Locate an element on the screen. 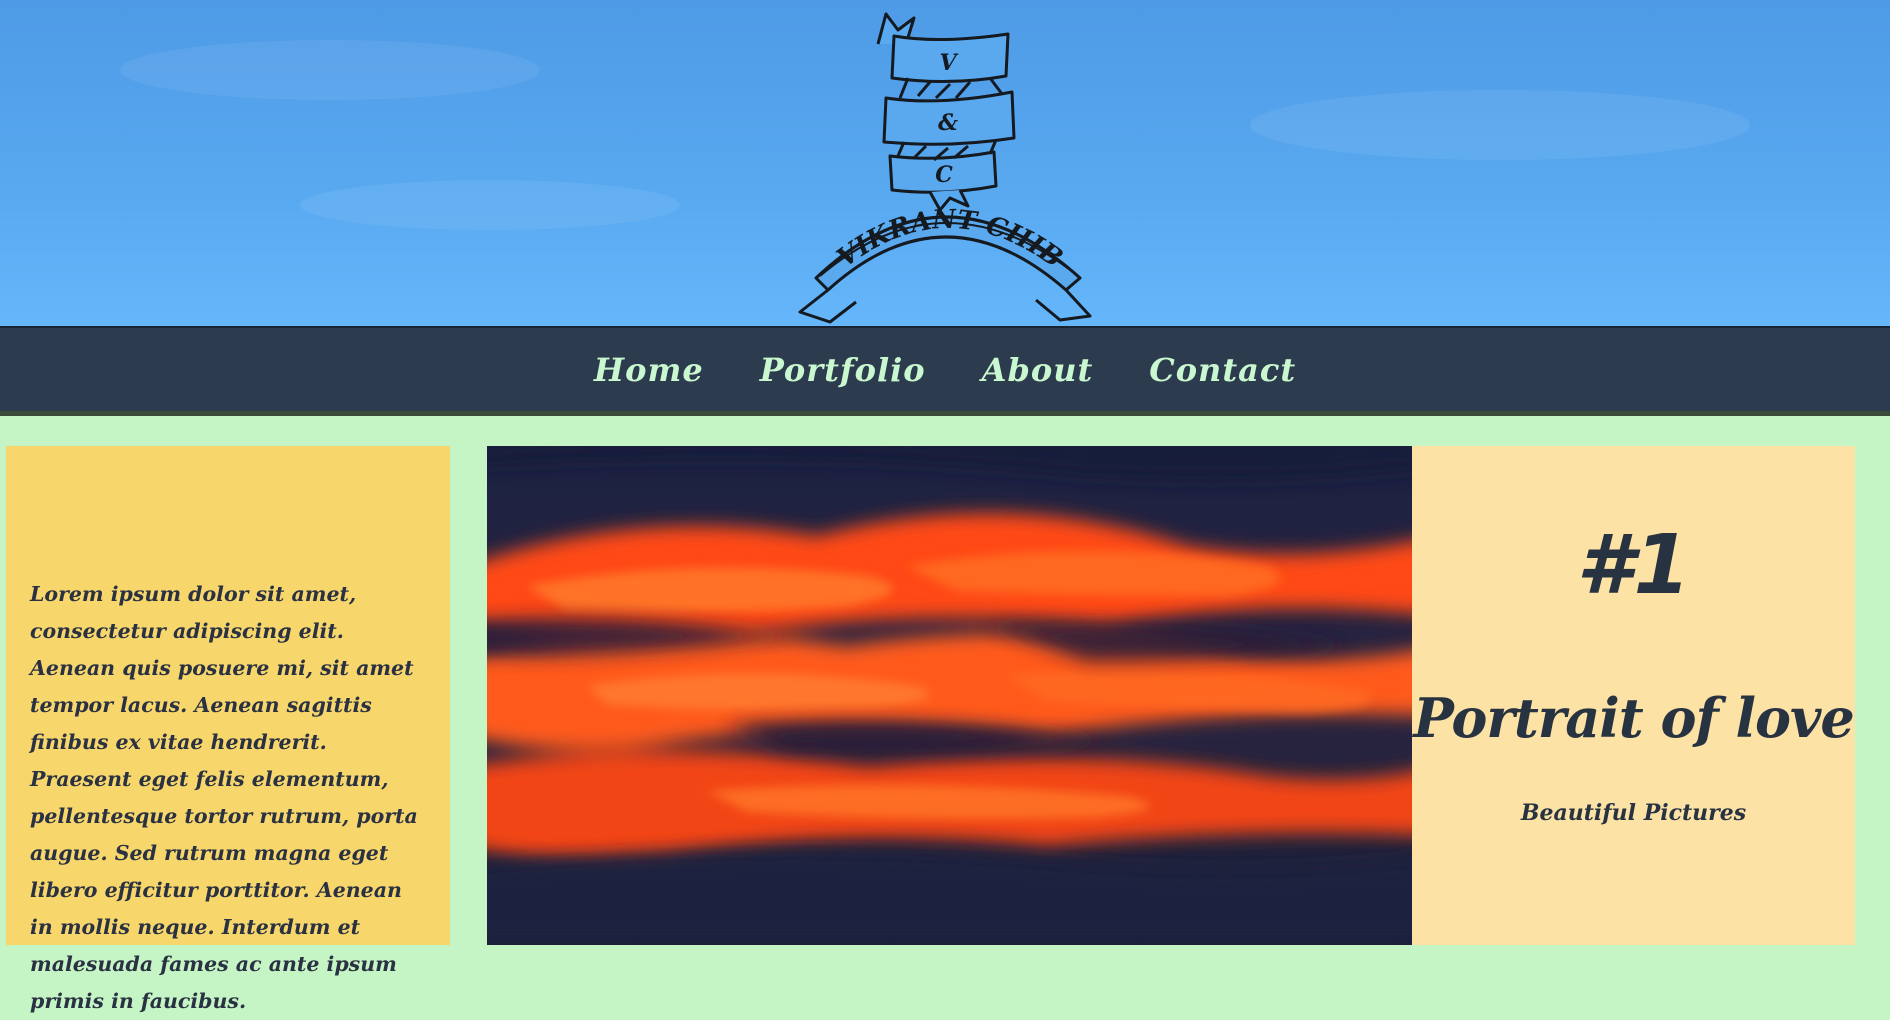 The height and width of the screenshot is (1020, 1890). nav-about: About is located at coordinates (1038, 370).